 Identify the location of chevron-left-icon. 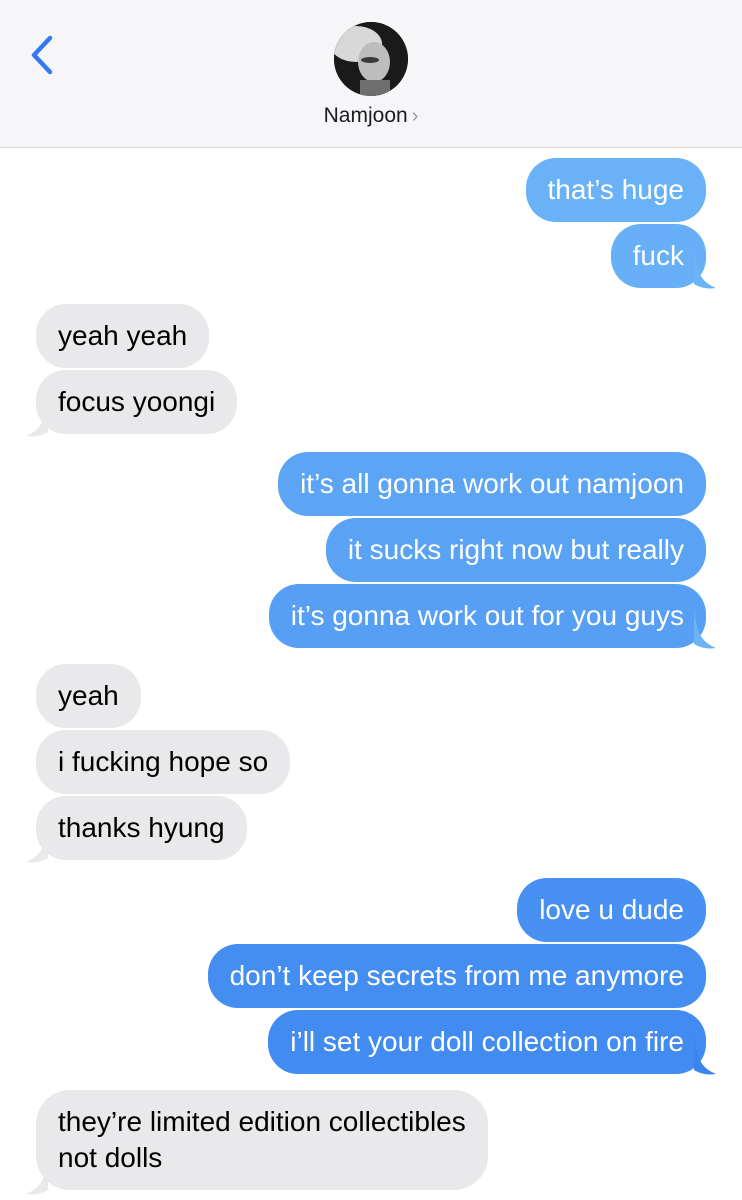
(42, 55).